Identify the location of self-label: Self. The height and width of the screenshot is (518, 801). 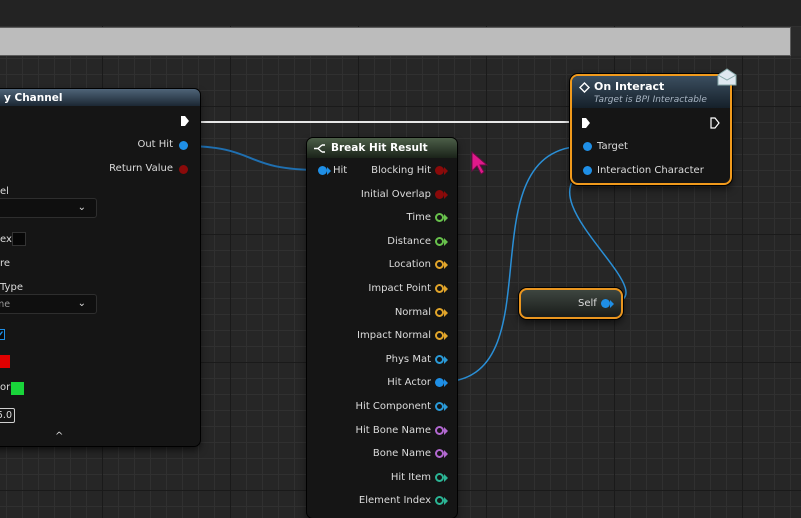
(587, 303).